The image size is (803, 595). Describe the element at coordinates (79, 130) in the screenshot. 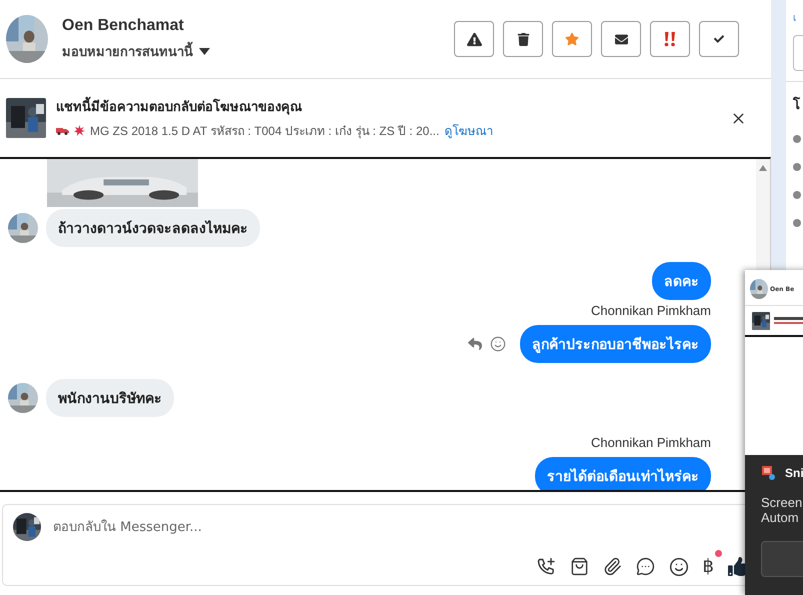

I see `burst-icon` at that location.